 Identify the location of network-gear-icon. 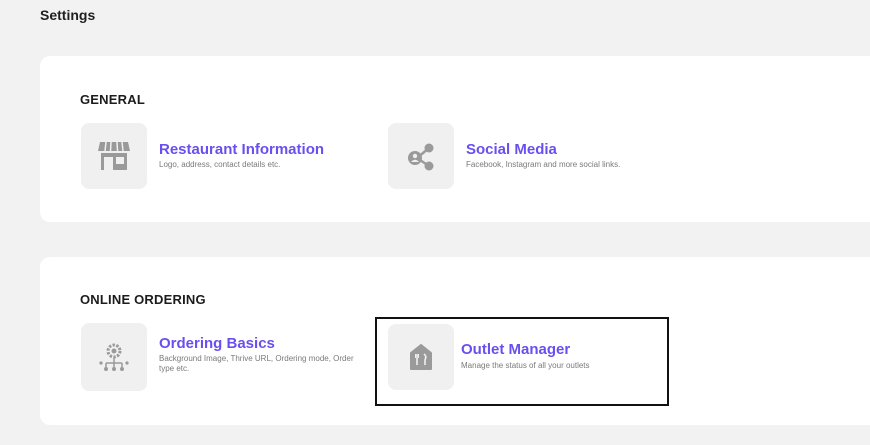
(114, 357).